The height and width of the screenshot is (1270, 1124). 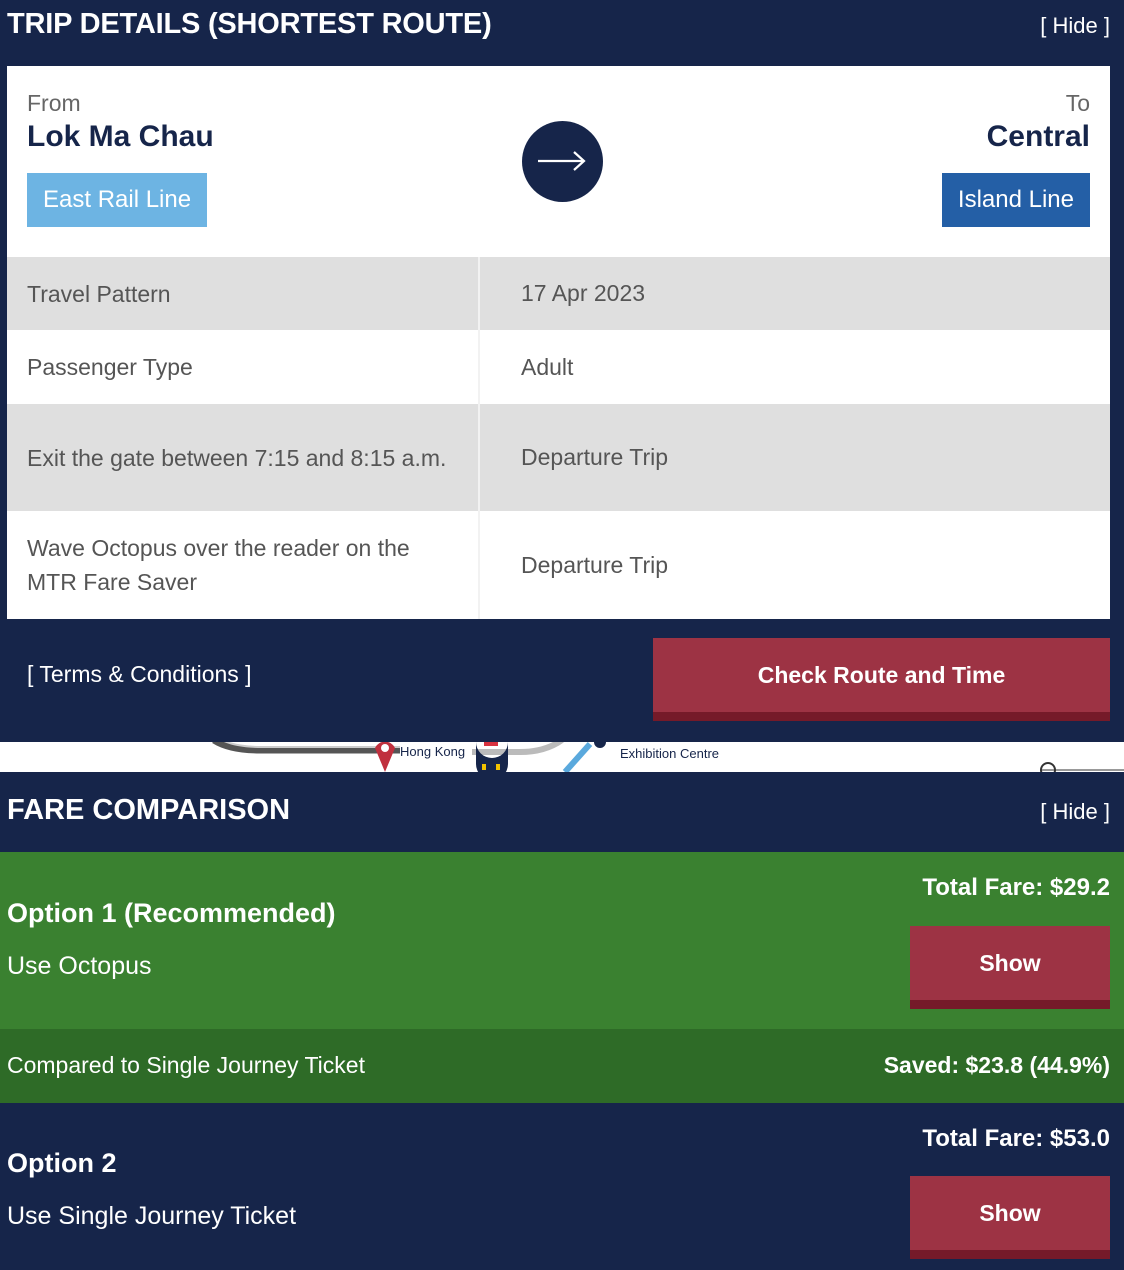 I want to click on fare-hide-link: [ Hide ], so click(x=1075, y=812).